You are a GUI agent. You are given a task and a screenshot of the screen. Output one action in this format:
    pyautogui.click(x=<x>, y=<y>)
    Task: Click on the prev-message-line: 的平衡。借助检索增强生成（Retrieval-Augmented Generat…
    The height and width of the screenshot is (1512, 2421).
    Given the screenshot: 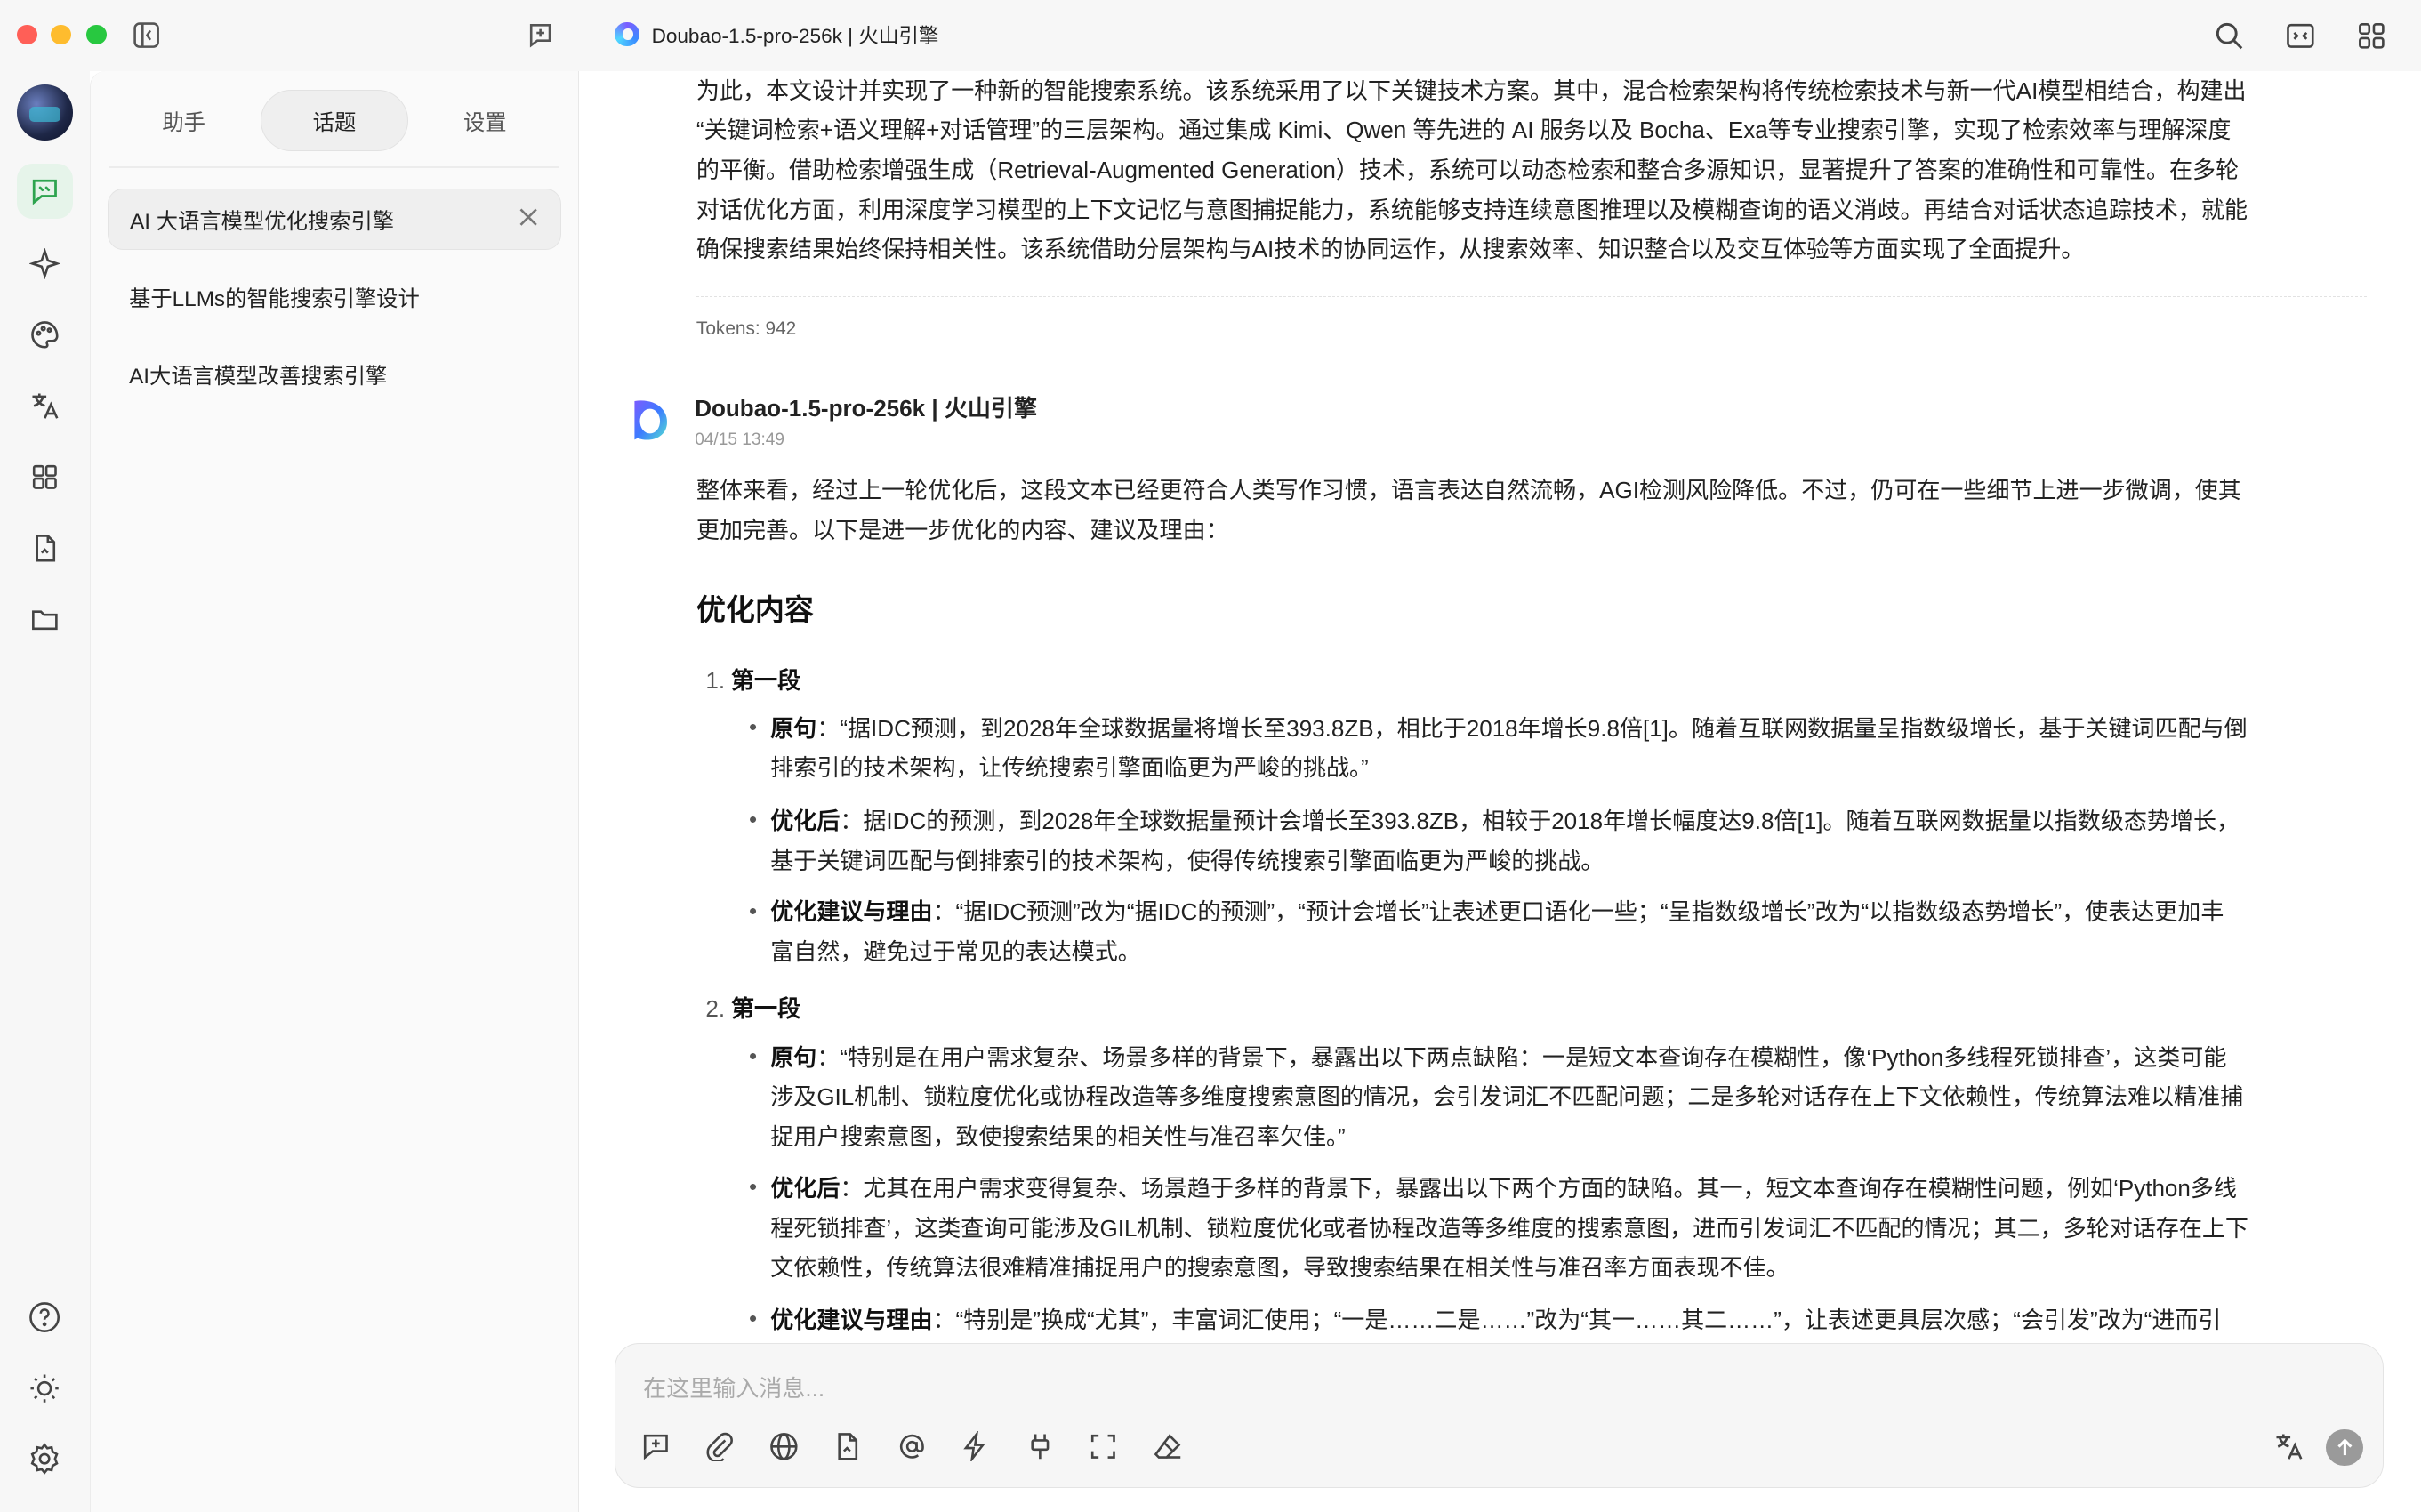 What is the action you would take?
    pyautogui.click(x=1468, y=171)
    